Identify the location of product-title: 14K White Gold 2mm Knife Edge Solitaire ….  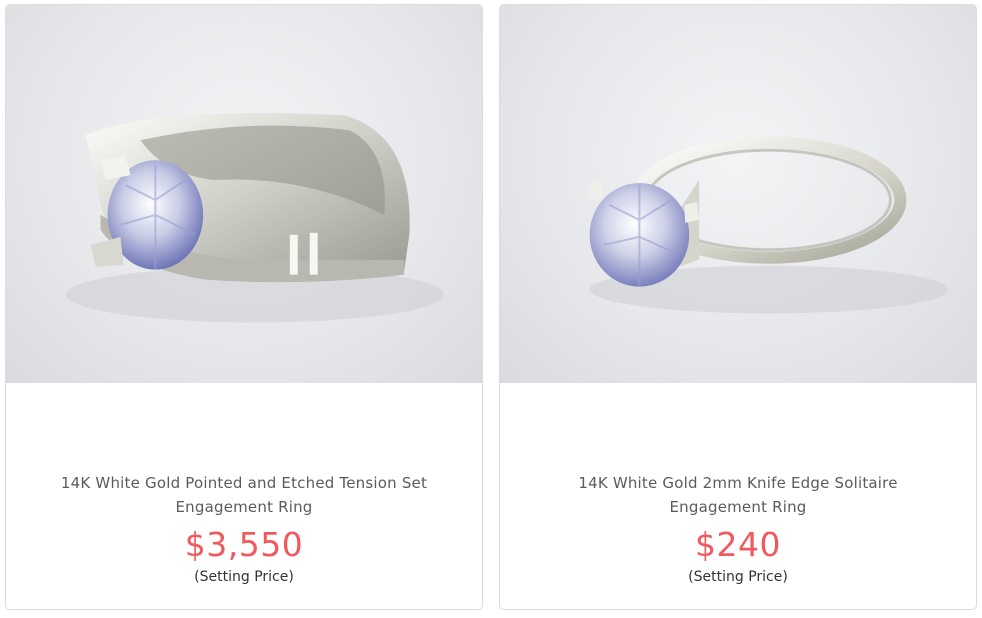
(738, 495).